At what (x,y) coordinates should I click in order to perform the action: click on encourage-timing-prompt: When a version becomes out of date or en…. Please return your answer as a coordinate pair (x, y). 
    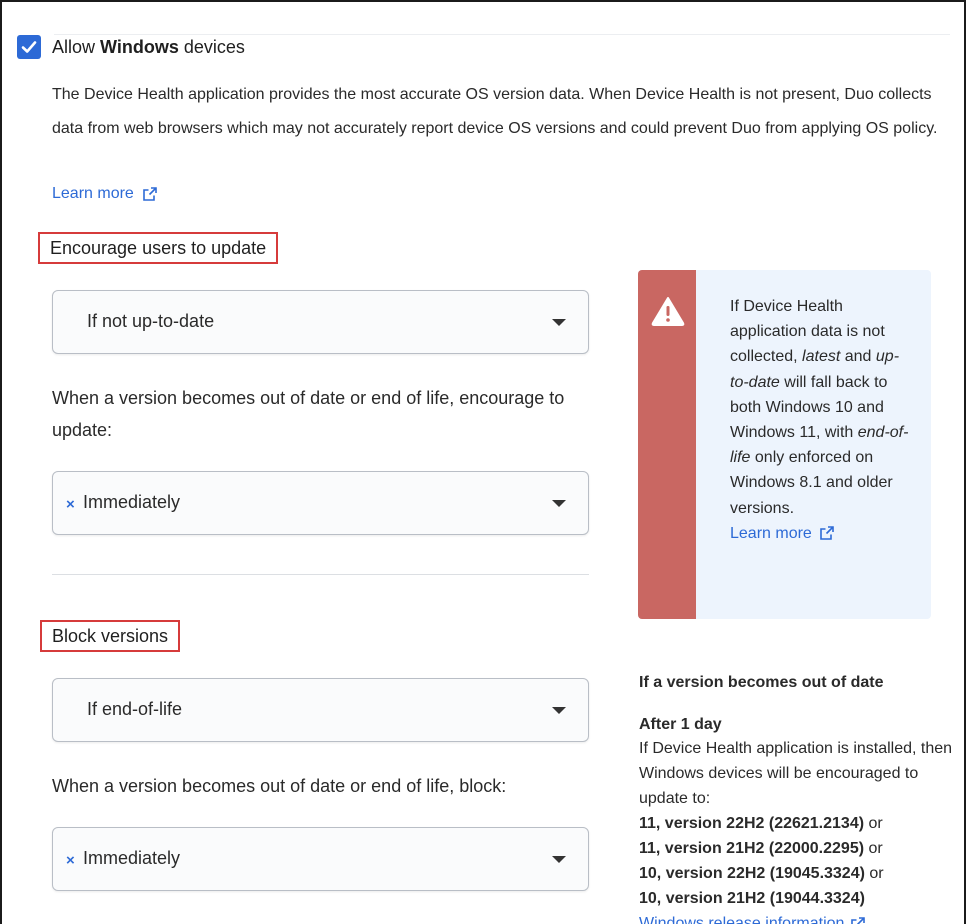
    Looking at the image, I should click on (308, 414).